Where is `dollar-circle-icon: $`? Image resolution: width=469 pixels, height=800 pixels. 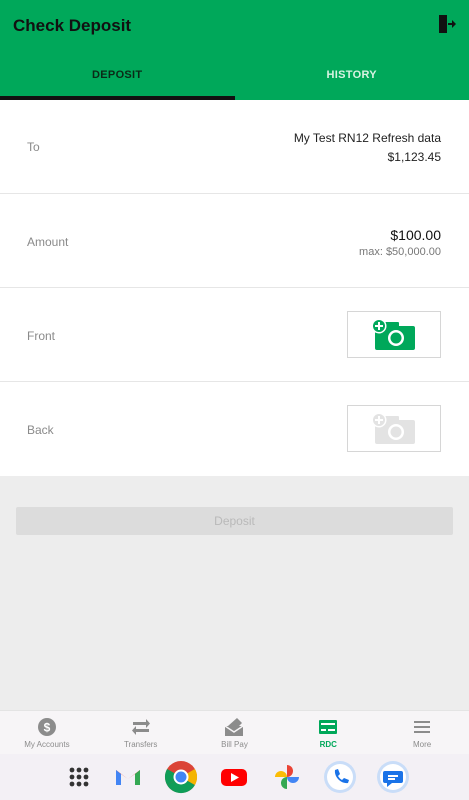
dollar-circle-icon: $ is located at coordinates (47, 727).